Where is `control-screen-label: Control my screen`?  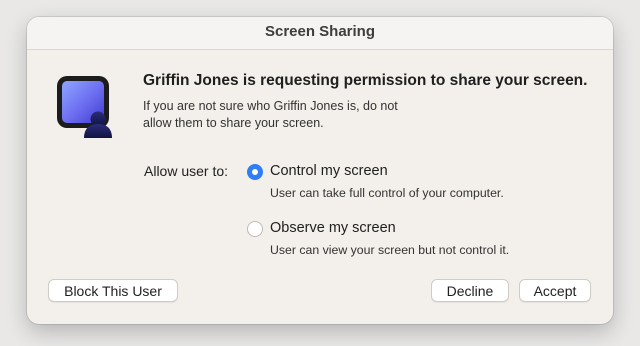 control-screen-label: Control my screen is located at coordinates (329, 171).